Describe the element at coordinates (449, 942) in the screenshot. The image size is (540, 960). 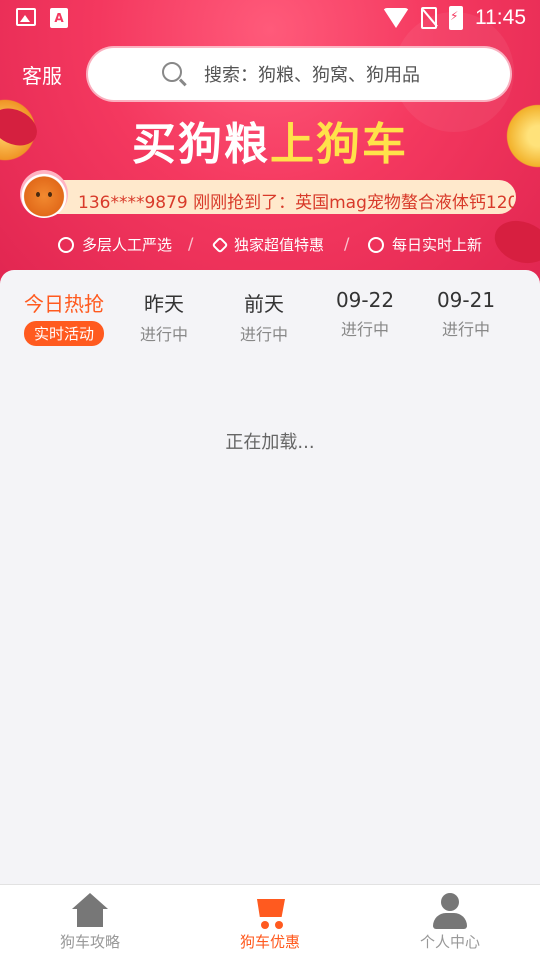
I see `nav-label: 个人中心` at that location.